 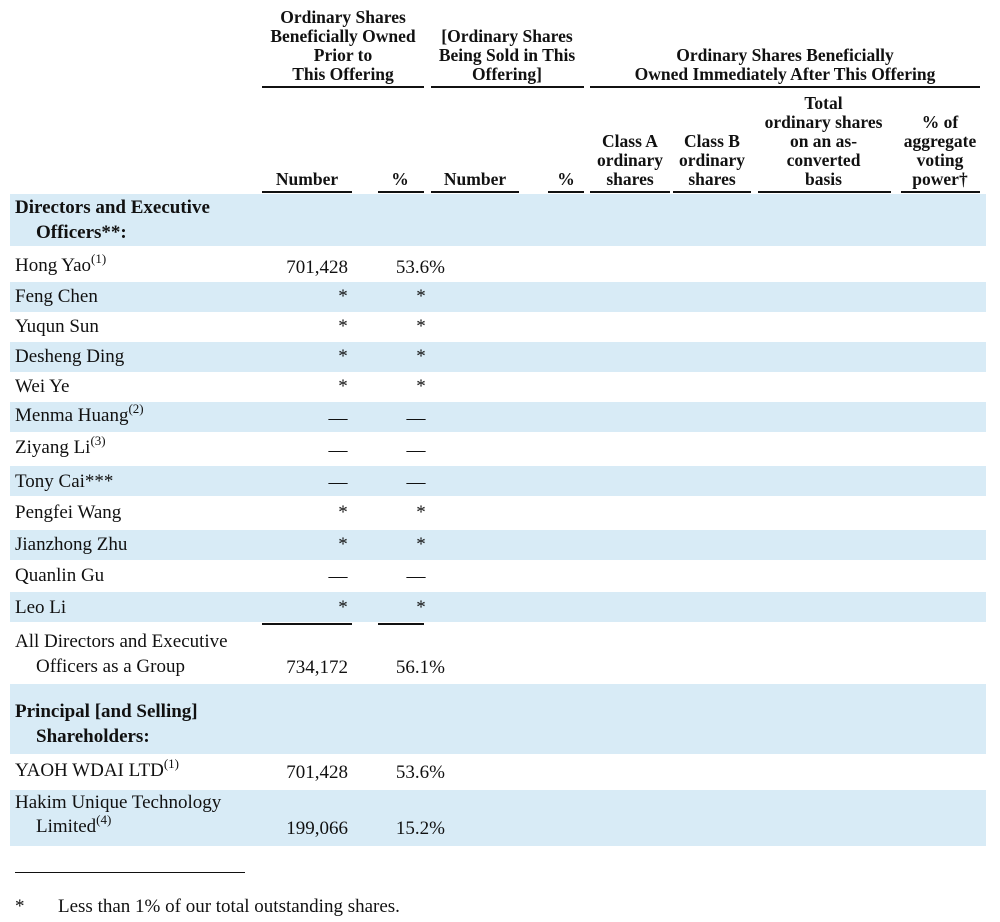 What do you see at coordinates (57, 326) in the screenshot?
I see `row-name: Yuqun Sun` at bounding box center [57, 326].